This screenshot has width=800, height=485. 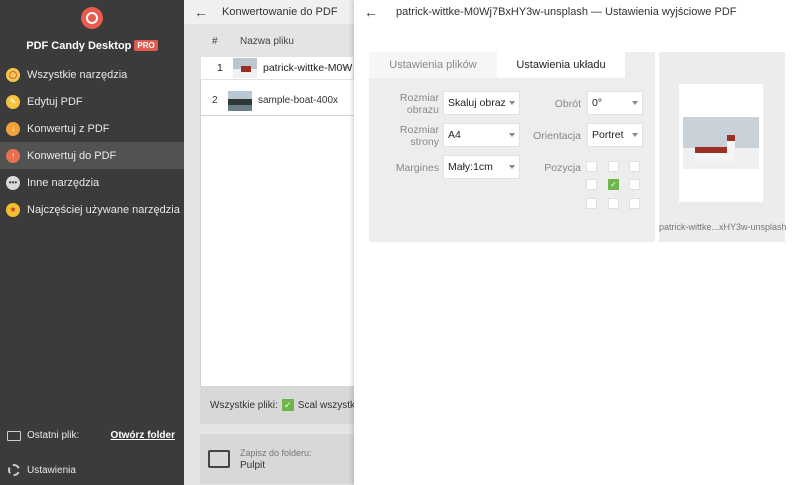 I want to click on page-size-label-line1: Rozmiar, so click(x=419, y=130).